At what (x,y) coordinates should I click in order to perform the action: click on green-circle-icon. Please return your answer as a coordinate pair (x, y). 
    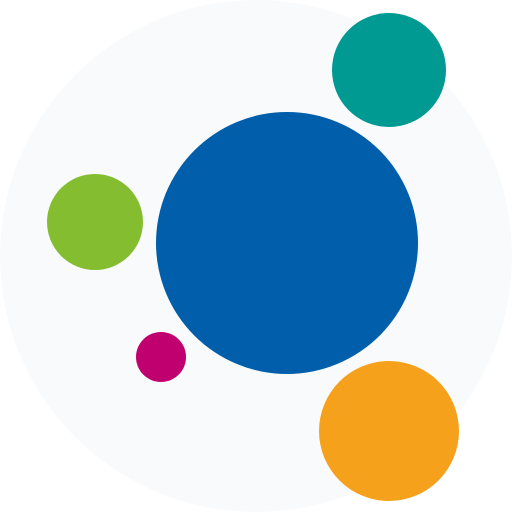
    Looking at the image, I should click on (95, 222).